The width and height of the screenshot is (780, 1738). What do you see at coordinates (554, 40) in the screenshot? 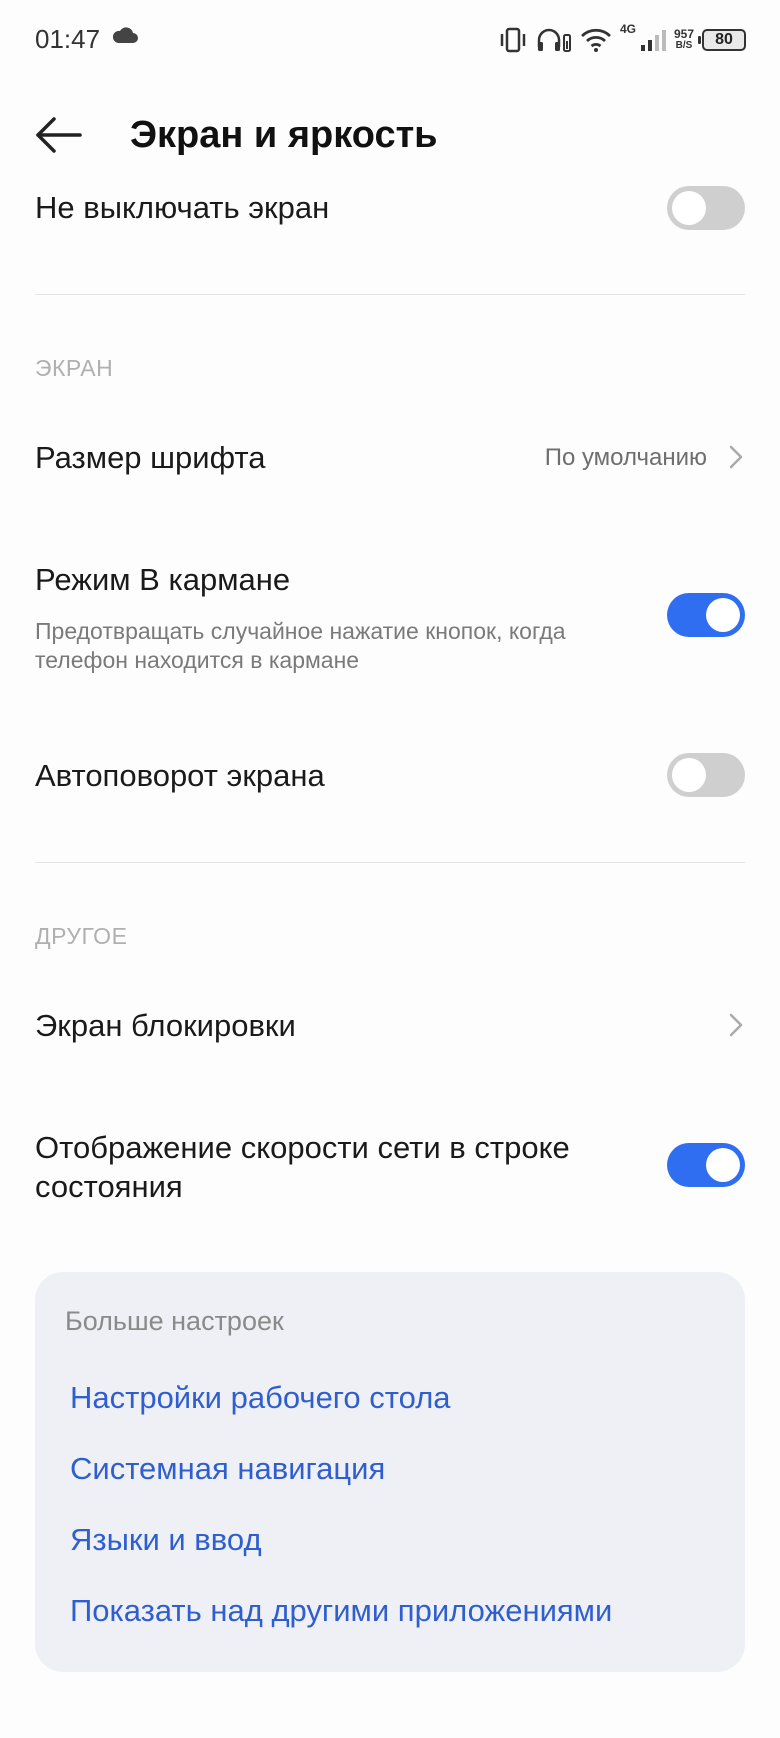
I see `headphones-battery-icon` at bounding box center [554, 40].